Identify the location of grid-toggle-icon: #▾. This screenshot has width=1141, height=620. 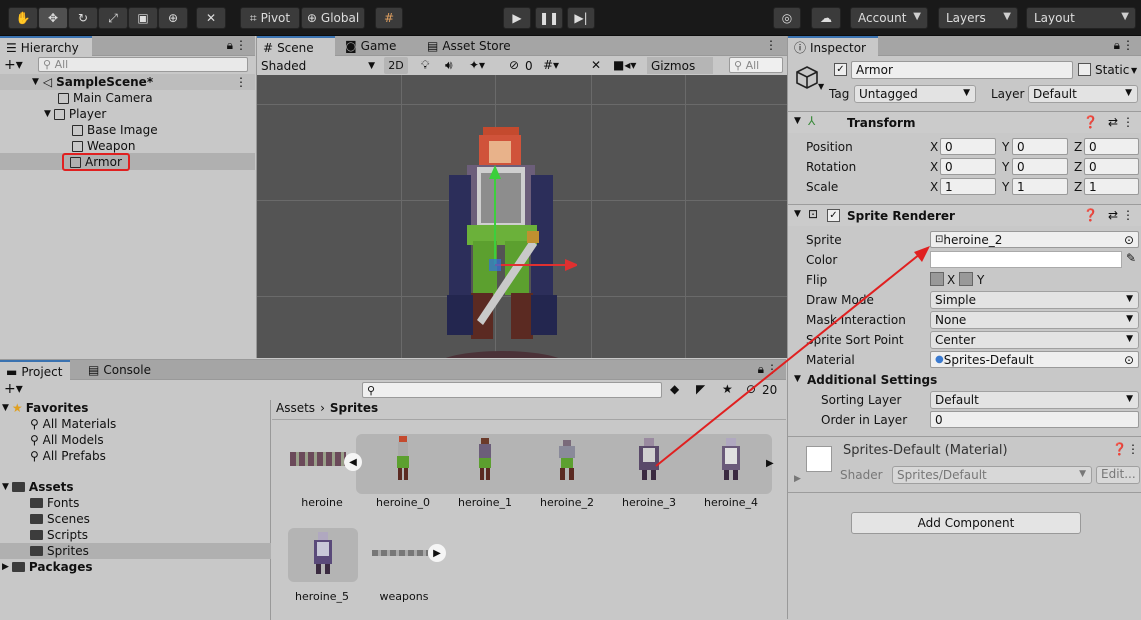
(551, 65).